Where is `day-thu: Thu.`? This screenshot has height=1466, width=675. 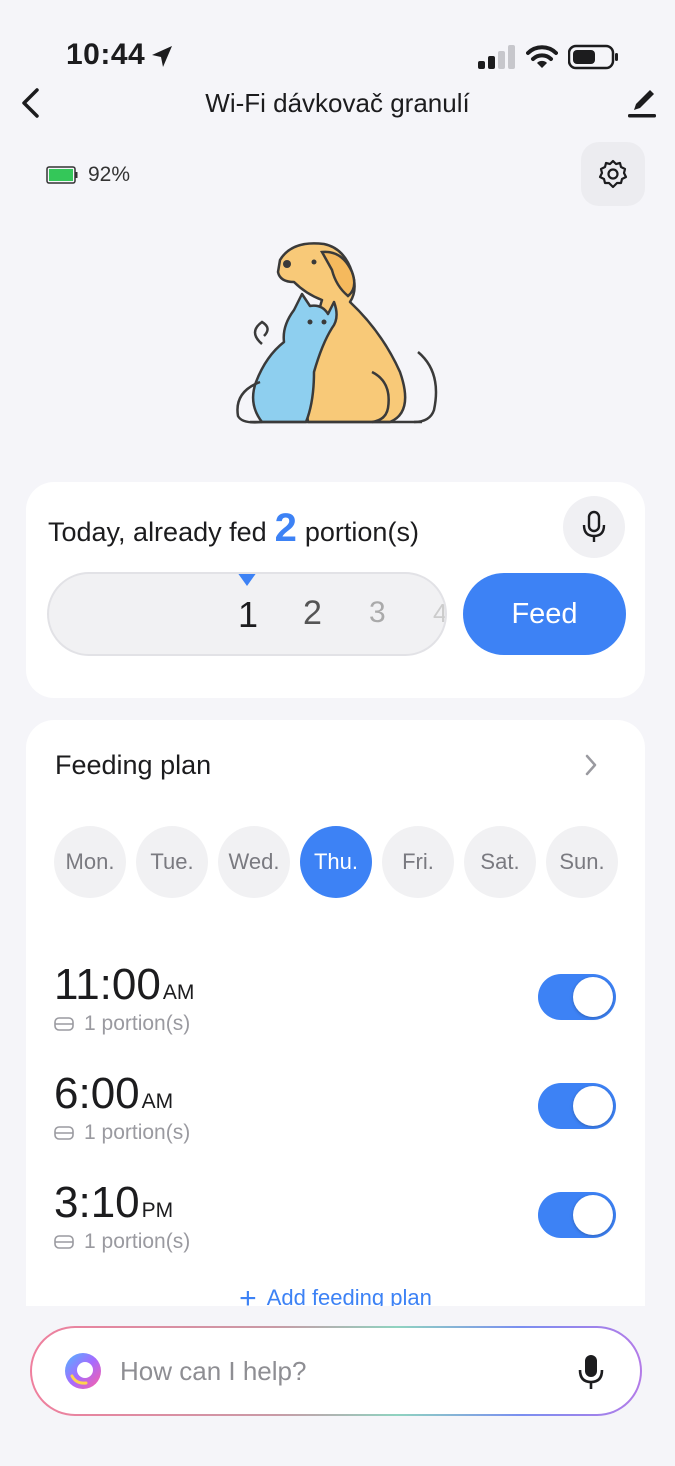 day-thu: Thu. is located at coordinates (336, 862).